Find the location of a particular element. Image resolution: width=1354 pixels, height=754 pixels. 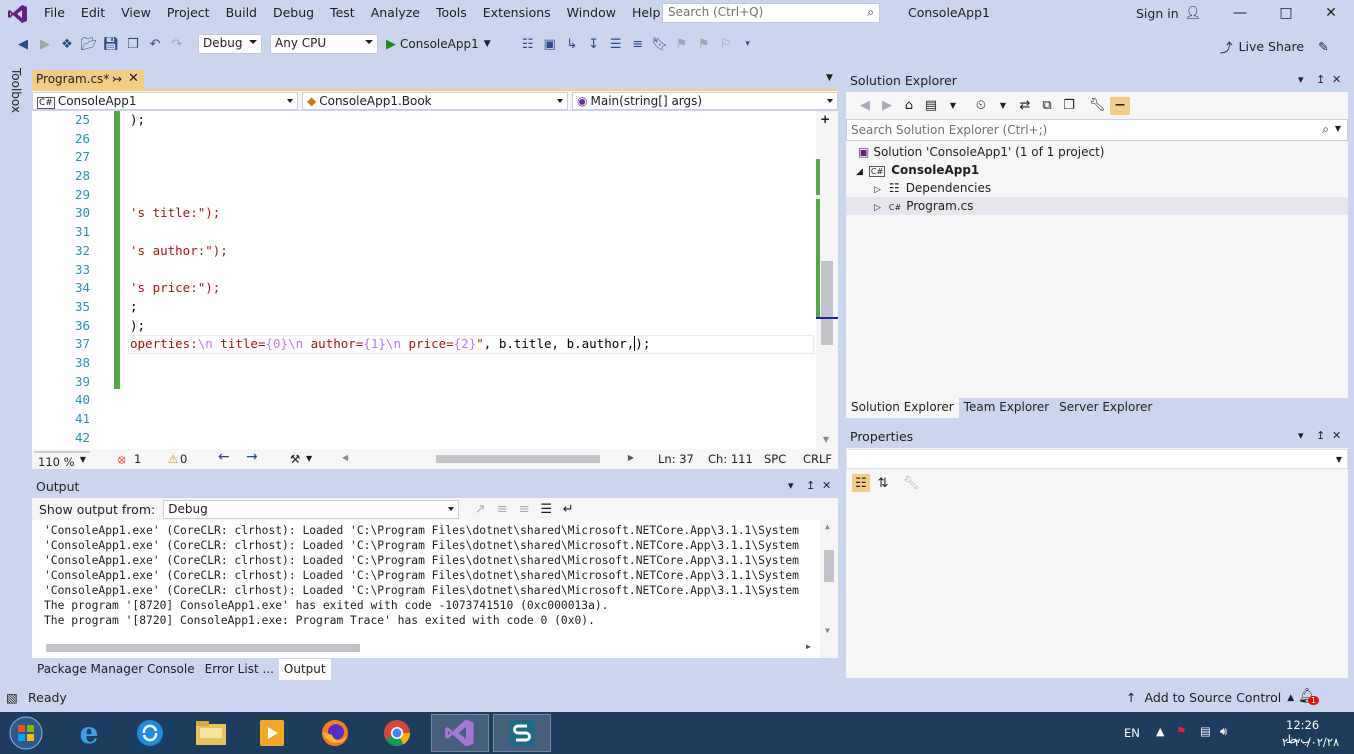

back-icon: ◀ is located at coordinates (865, 106).